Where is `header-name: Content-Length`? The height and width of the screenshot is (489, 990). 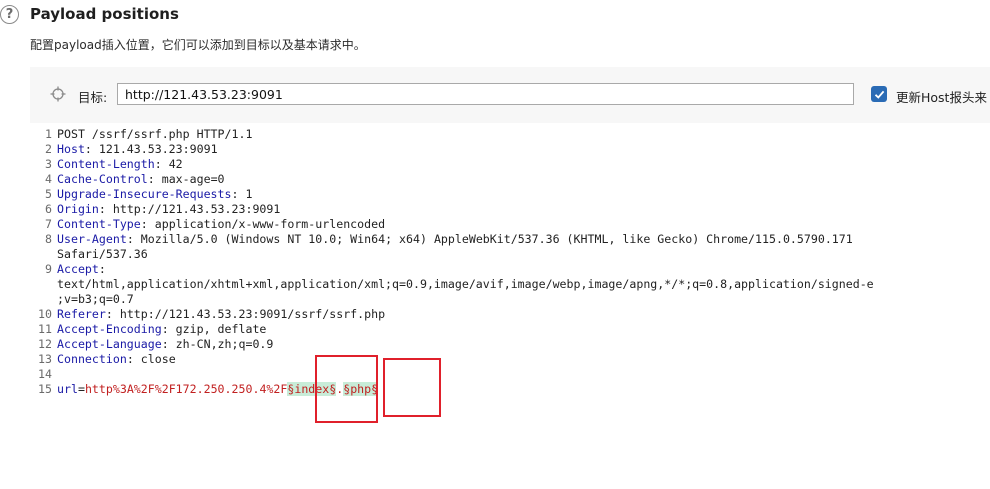
header-name: Content-Length is located at coordinates (106, 164).